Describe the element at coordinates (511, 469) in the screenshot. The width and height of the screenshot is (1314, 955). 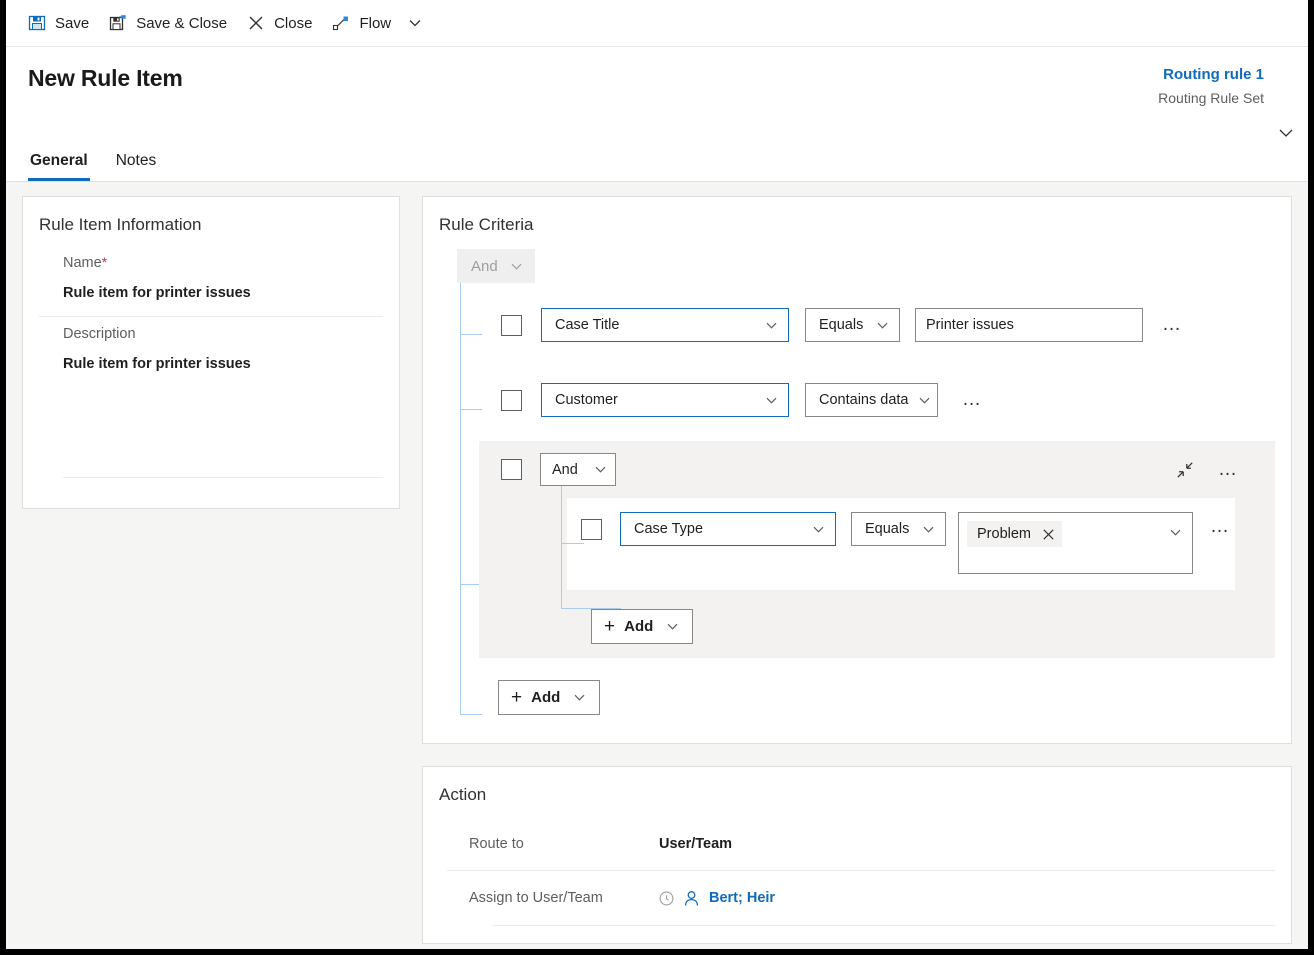
I see `criteria-group-checkbox` at that location.